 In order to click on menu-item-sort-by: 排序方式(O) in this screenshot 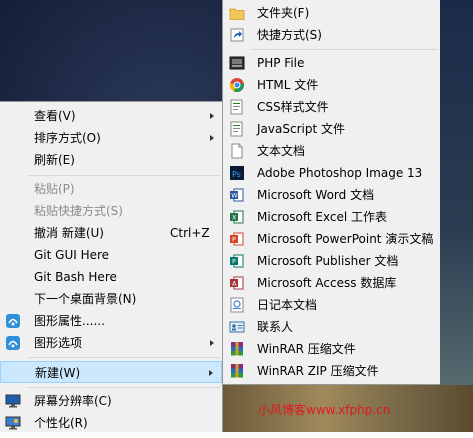, I will do `click(111, 138)`.